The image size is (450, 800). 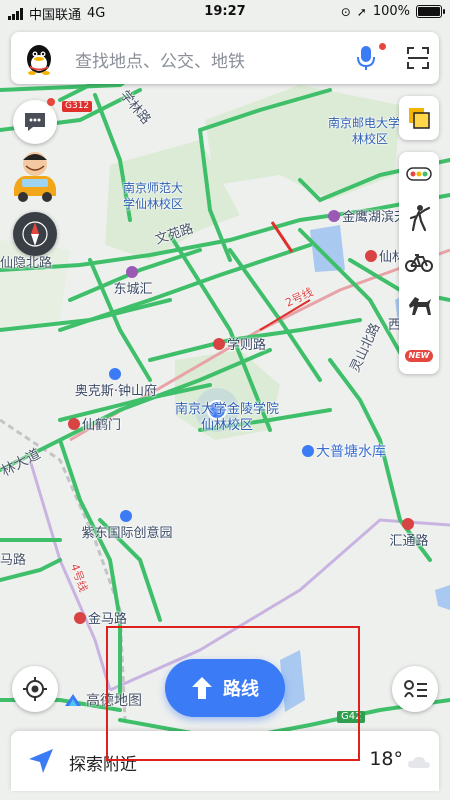 I want to click on map-tools-panel: NEW, so click(x=419, y=263).